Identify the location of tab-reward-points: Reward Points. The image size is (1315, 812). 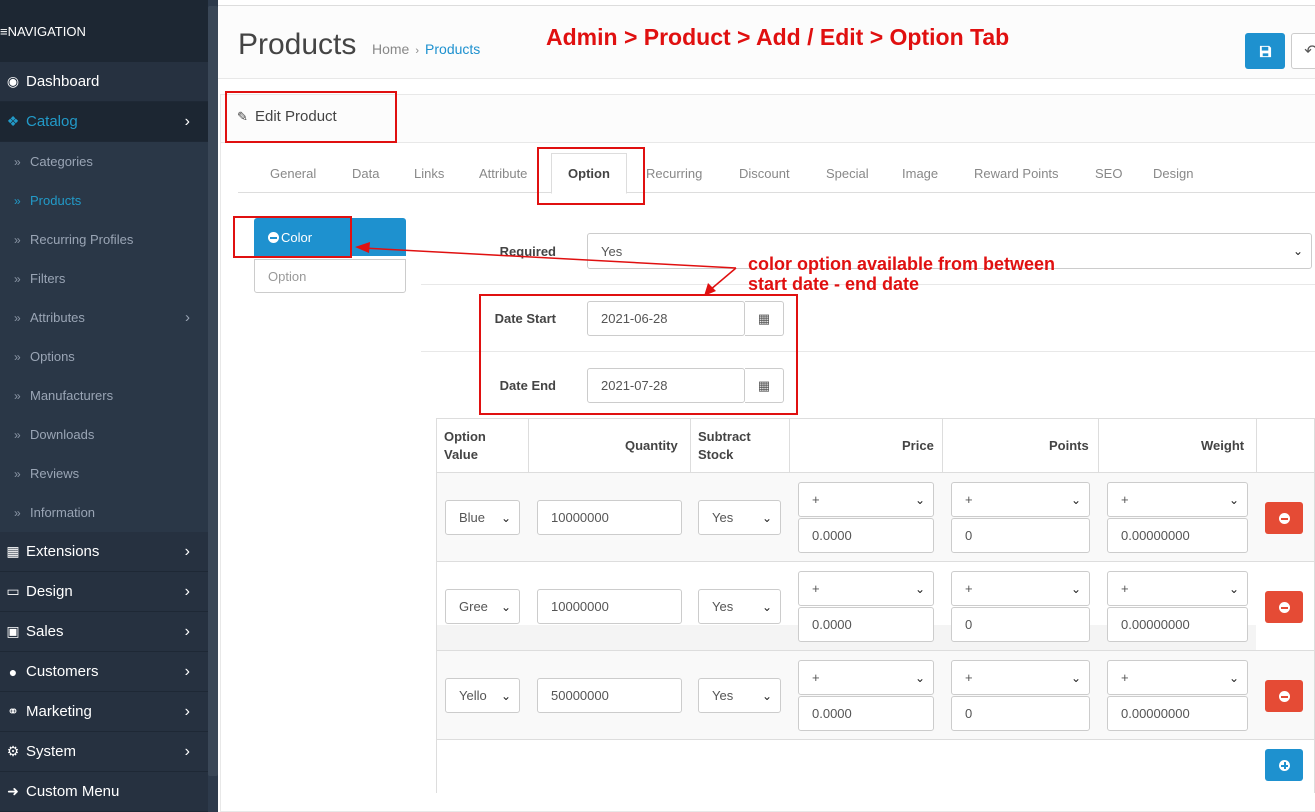
(1016, 173).